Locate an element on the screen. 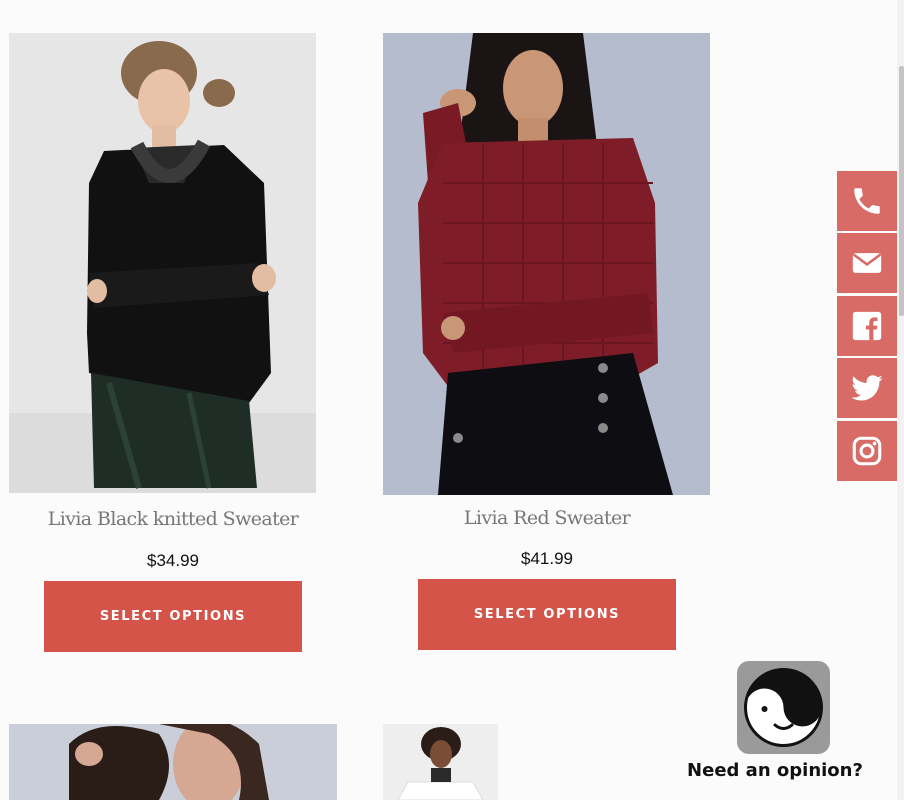 This screenshot has height=800, width=904. opinion-widget-label: Need an opinion? is located at coordinates (775, 770).